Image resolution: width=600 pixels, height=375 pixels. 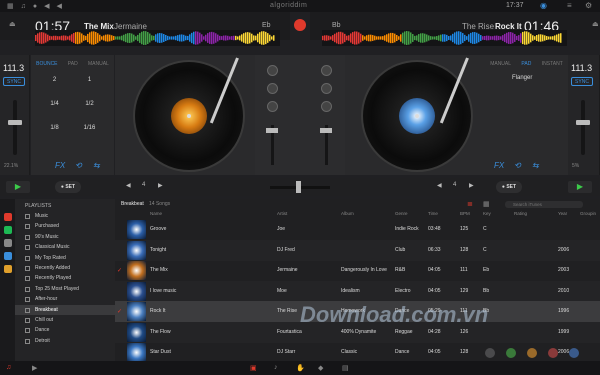 I want to click on playlist-item: Detroit, so click(x=65, y=341).